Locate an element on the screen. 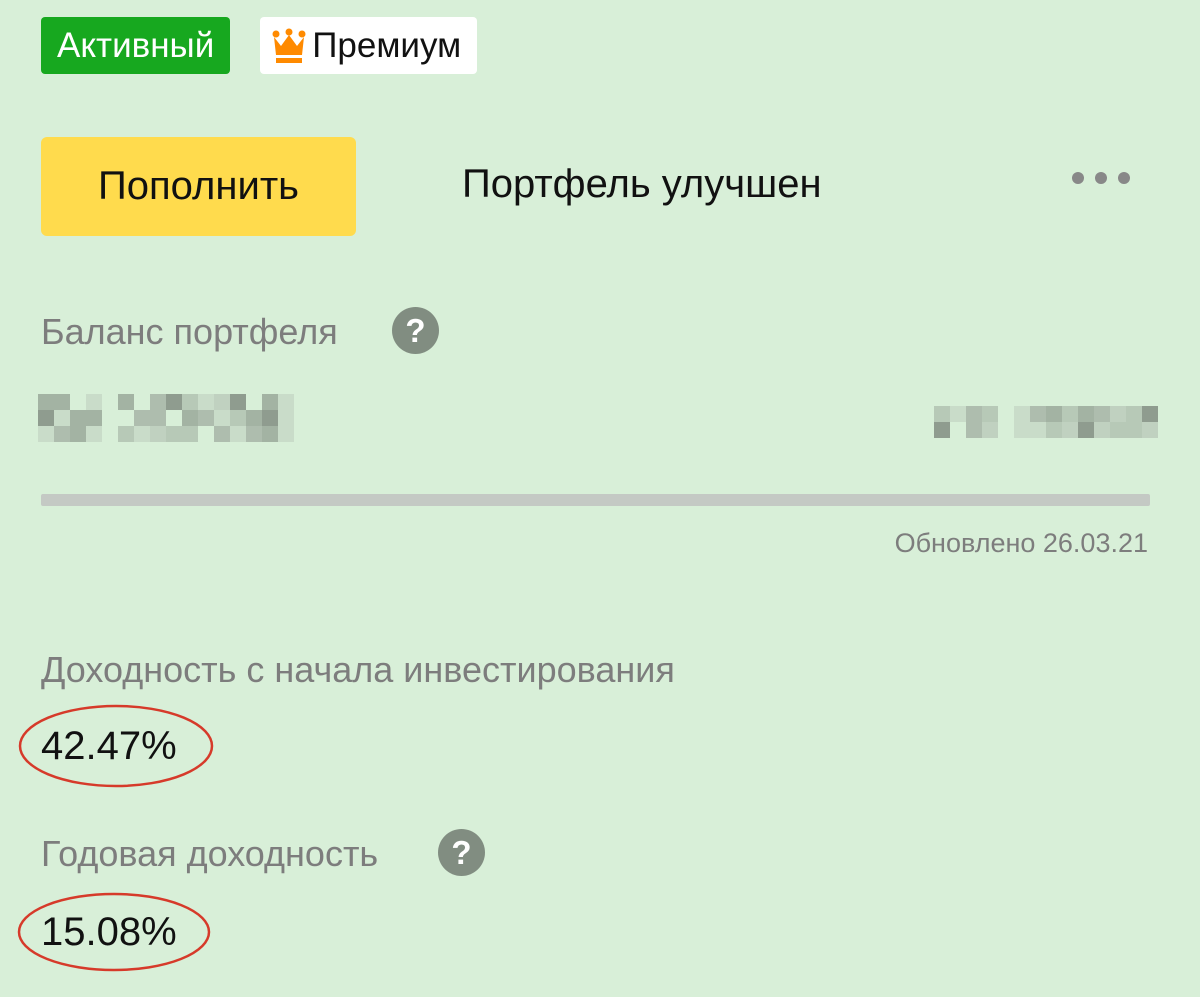 The image size is (1200, 997). badge-row: Активный Премиум is located at coordinates (259, 45).